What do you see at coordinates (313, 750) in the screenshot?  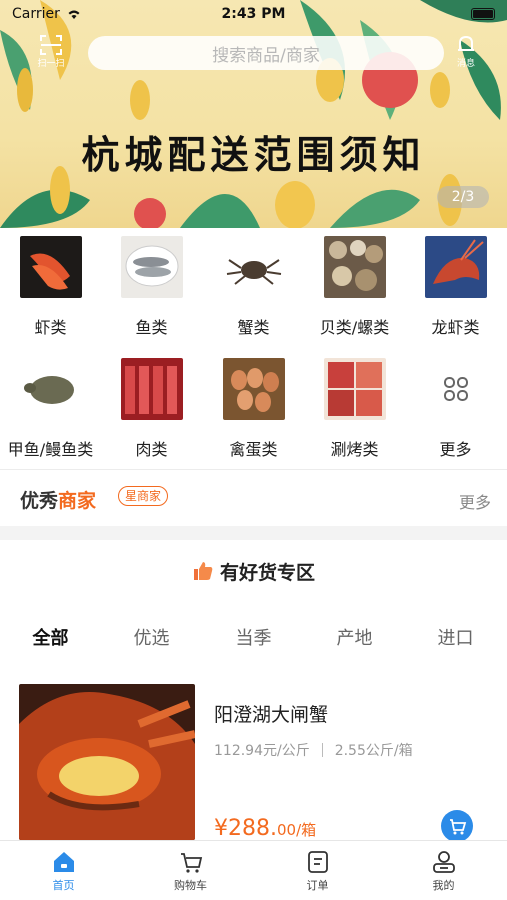 I see `product-spec: 112.94元/公斤 2.55公斤/箱` at bounding box center [313, 750].